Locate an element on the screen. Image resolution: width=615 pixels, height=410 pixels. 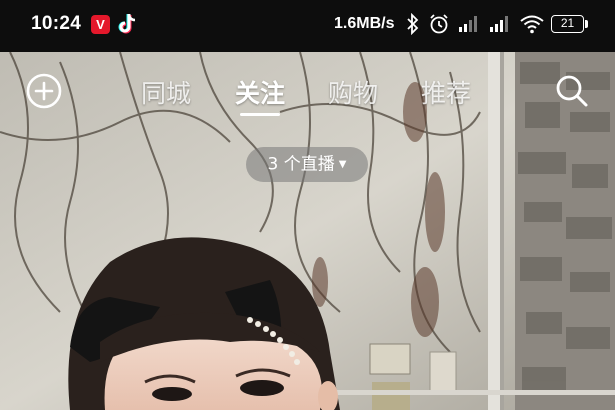
network-speed: 1.6MB/s is located at coordinates (364, 23).